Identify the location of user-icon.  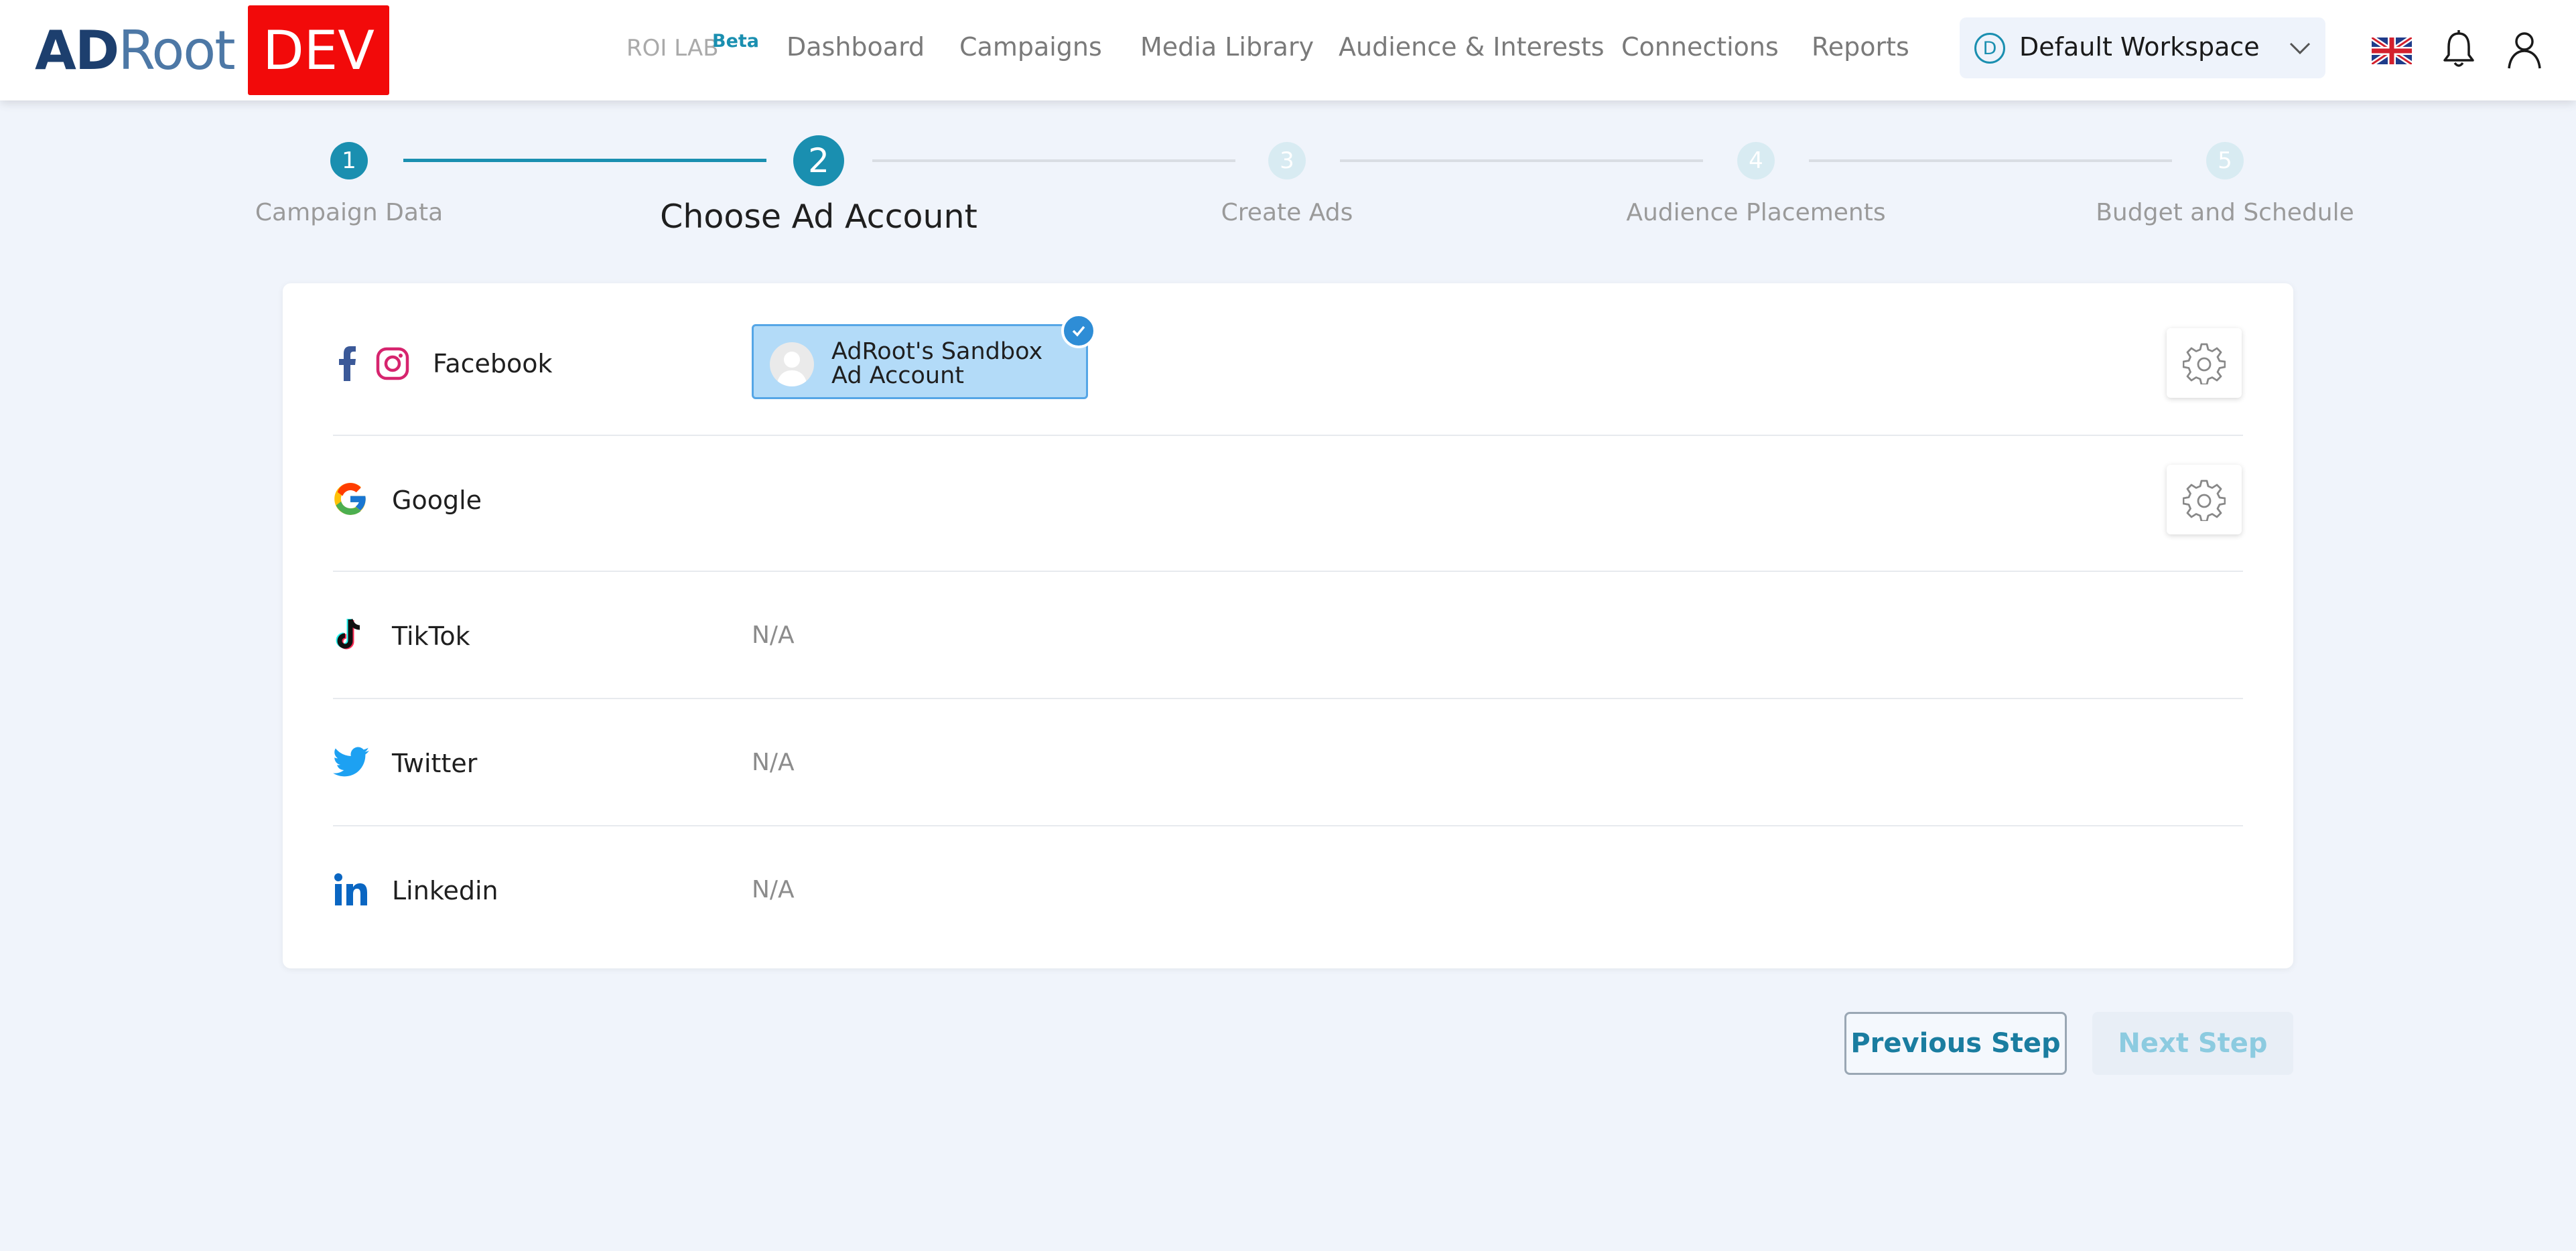
(2524, 49).